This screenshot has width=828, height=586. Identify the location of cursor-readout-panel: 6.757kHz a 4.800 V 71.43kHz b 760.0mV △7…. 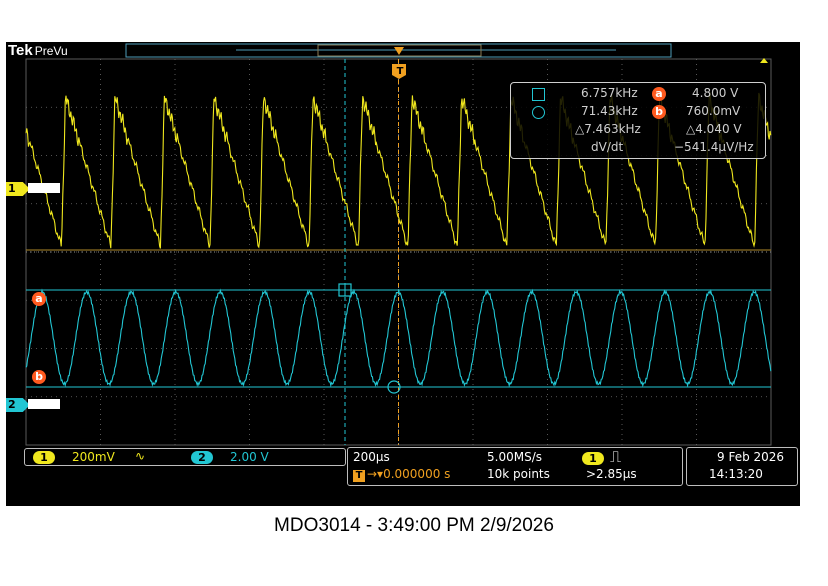
(638, 120).